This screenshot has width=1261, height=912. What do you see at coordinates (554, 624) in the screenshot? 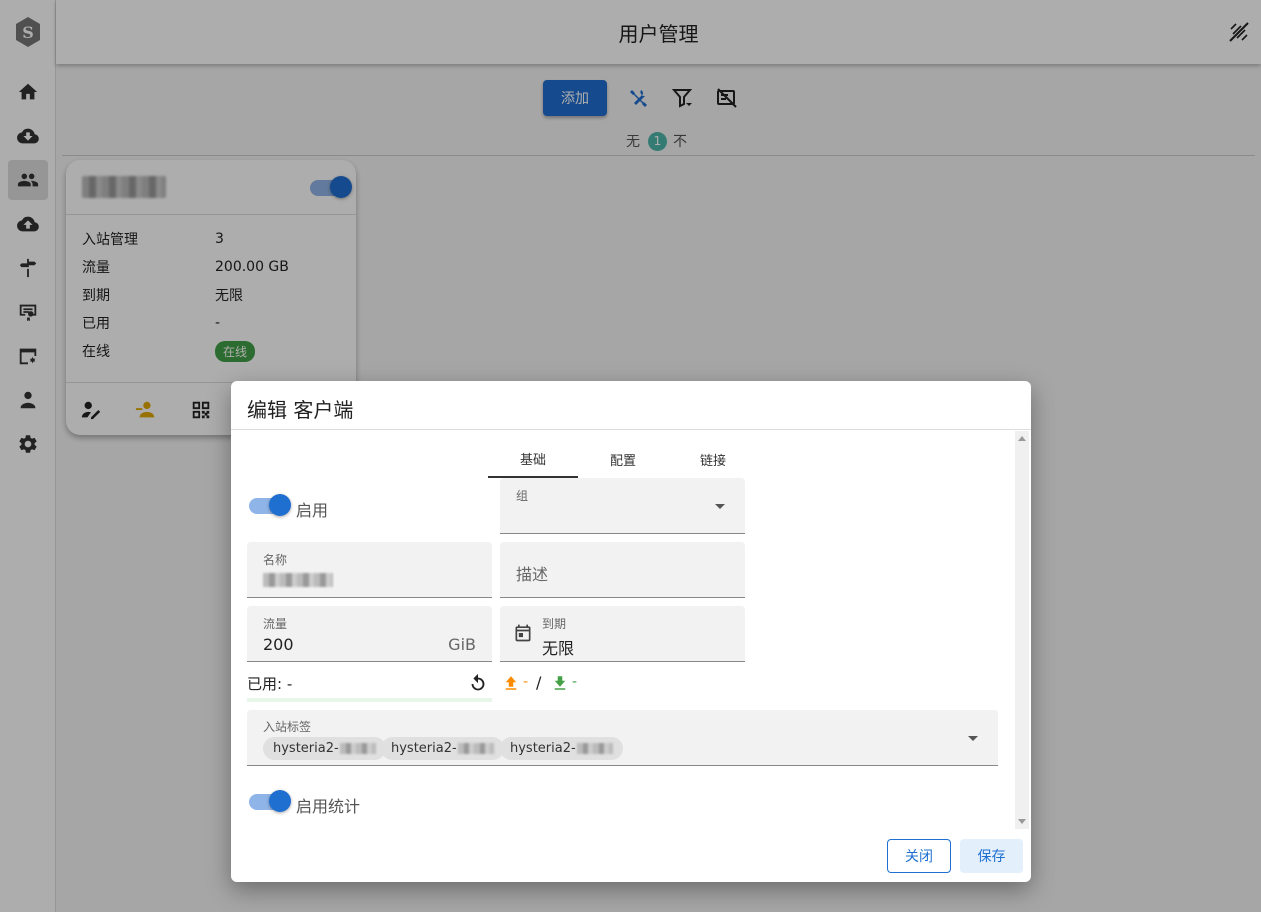
I see `expiry-label: 到期` at bounding box center [554, 624].